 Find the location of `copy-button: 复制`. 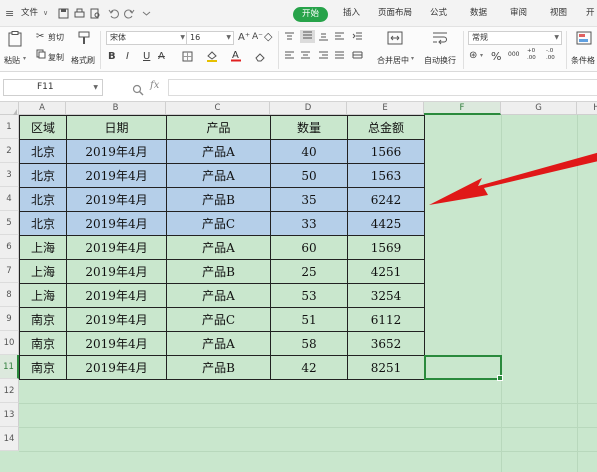

copy-button: 复制 is located at coordinates (56, 57).